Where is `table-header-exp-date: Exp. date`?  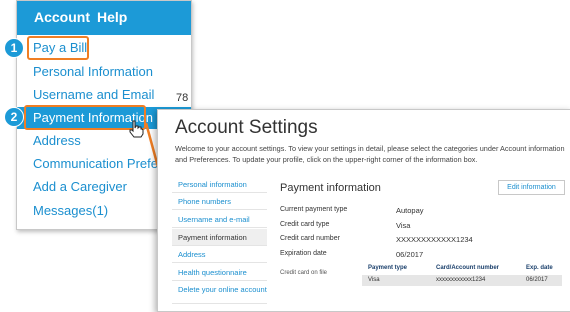 table-header-exp-date: Exp. date is located at coordinates (539, 268).